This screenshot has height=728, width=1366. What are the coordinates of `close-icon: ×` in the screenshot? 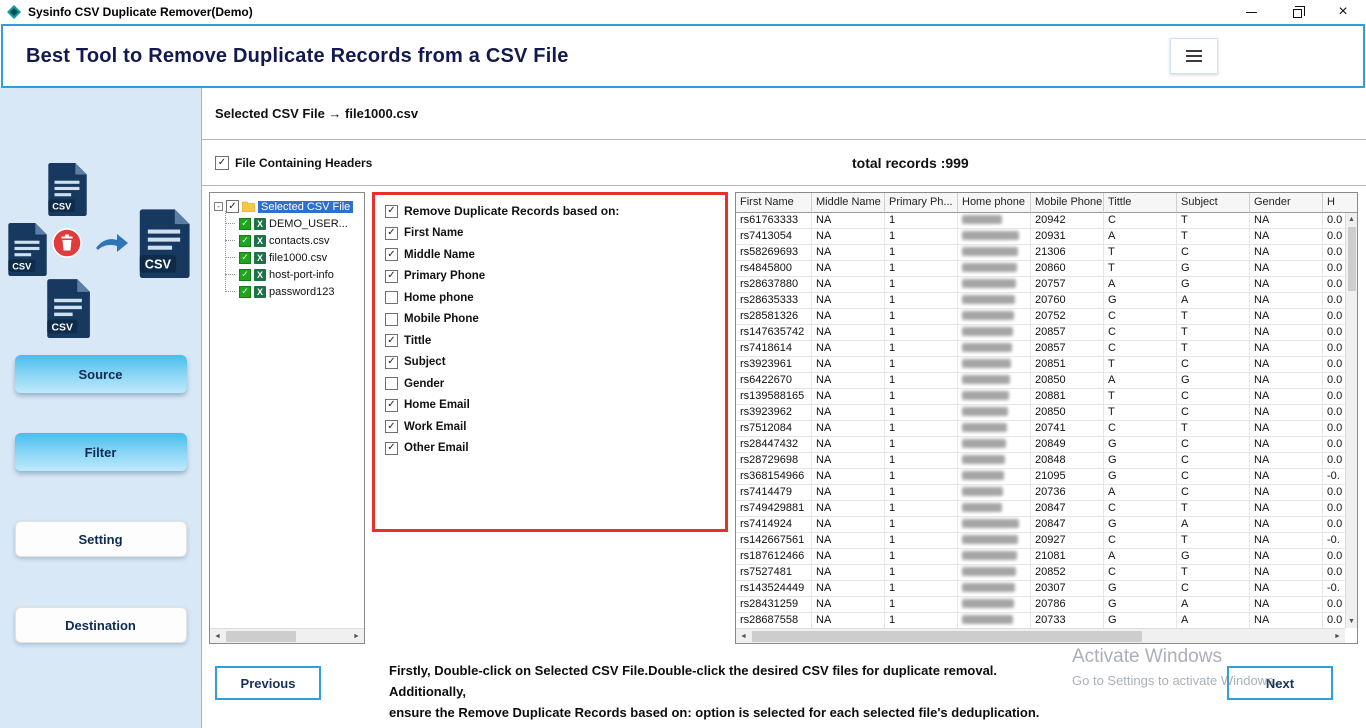 It's located at (1343, 12).